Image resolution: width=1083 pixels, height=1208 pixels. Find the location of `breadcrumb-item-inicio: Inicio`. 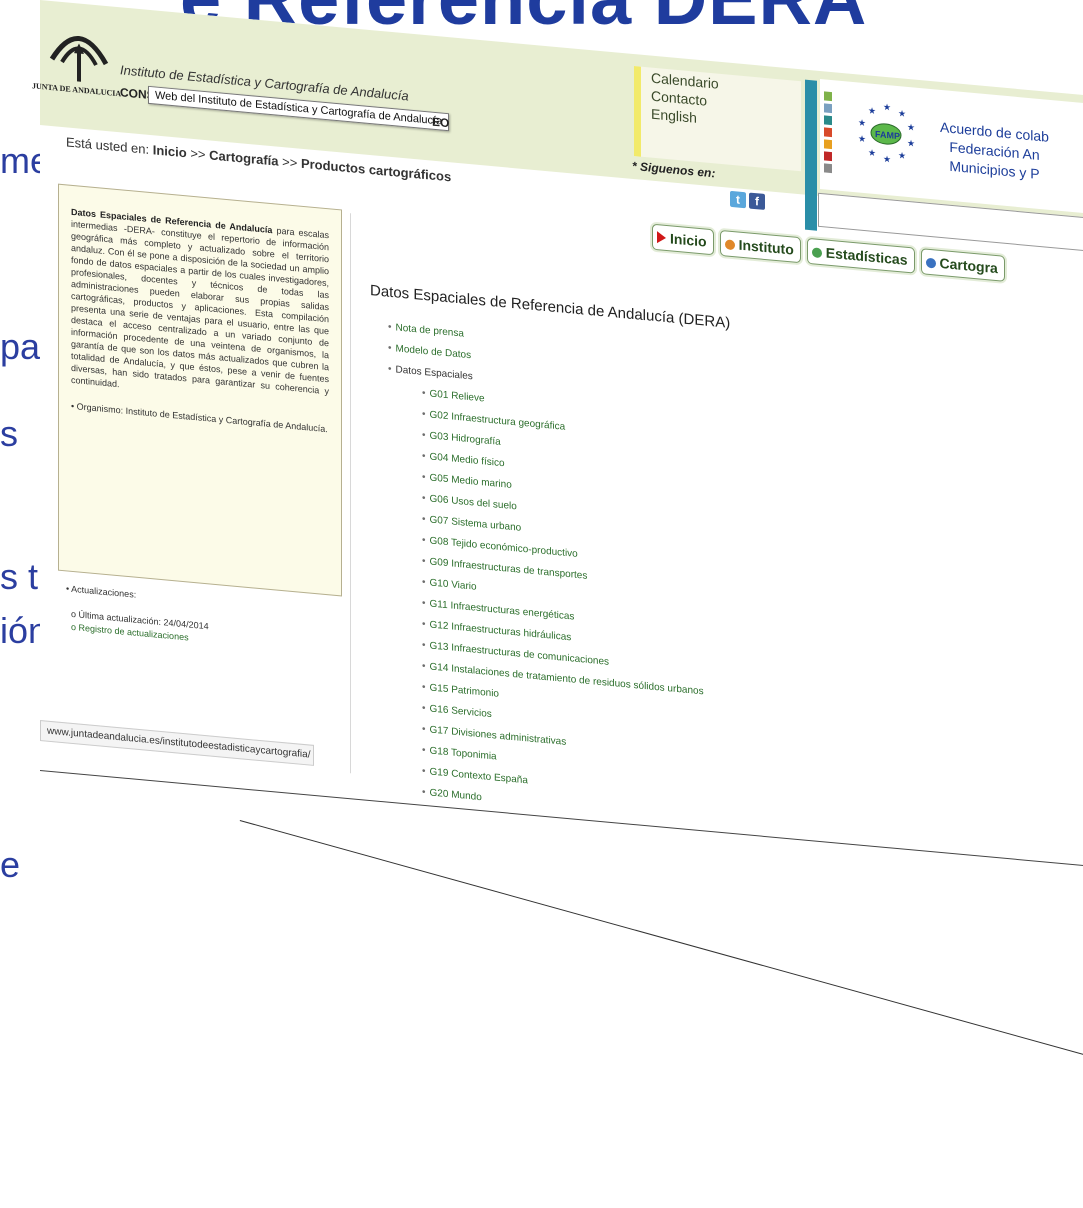

breadcrumb-item-inicio: Inicio is located at coordinates (170, 151).